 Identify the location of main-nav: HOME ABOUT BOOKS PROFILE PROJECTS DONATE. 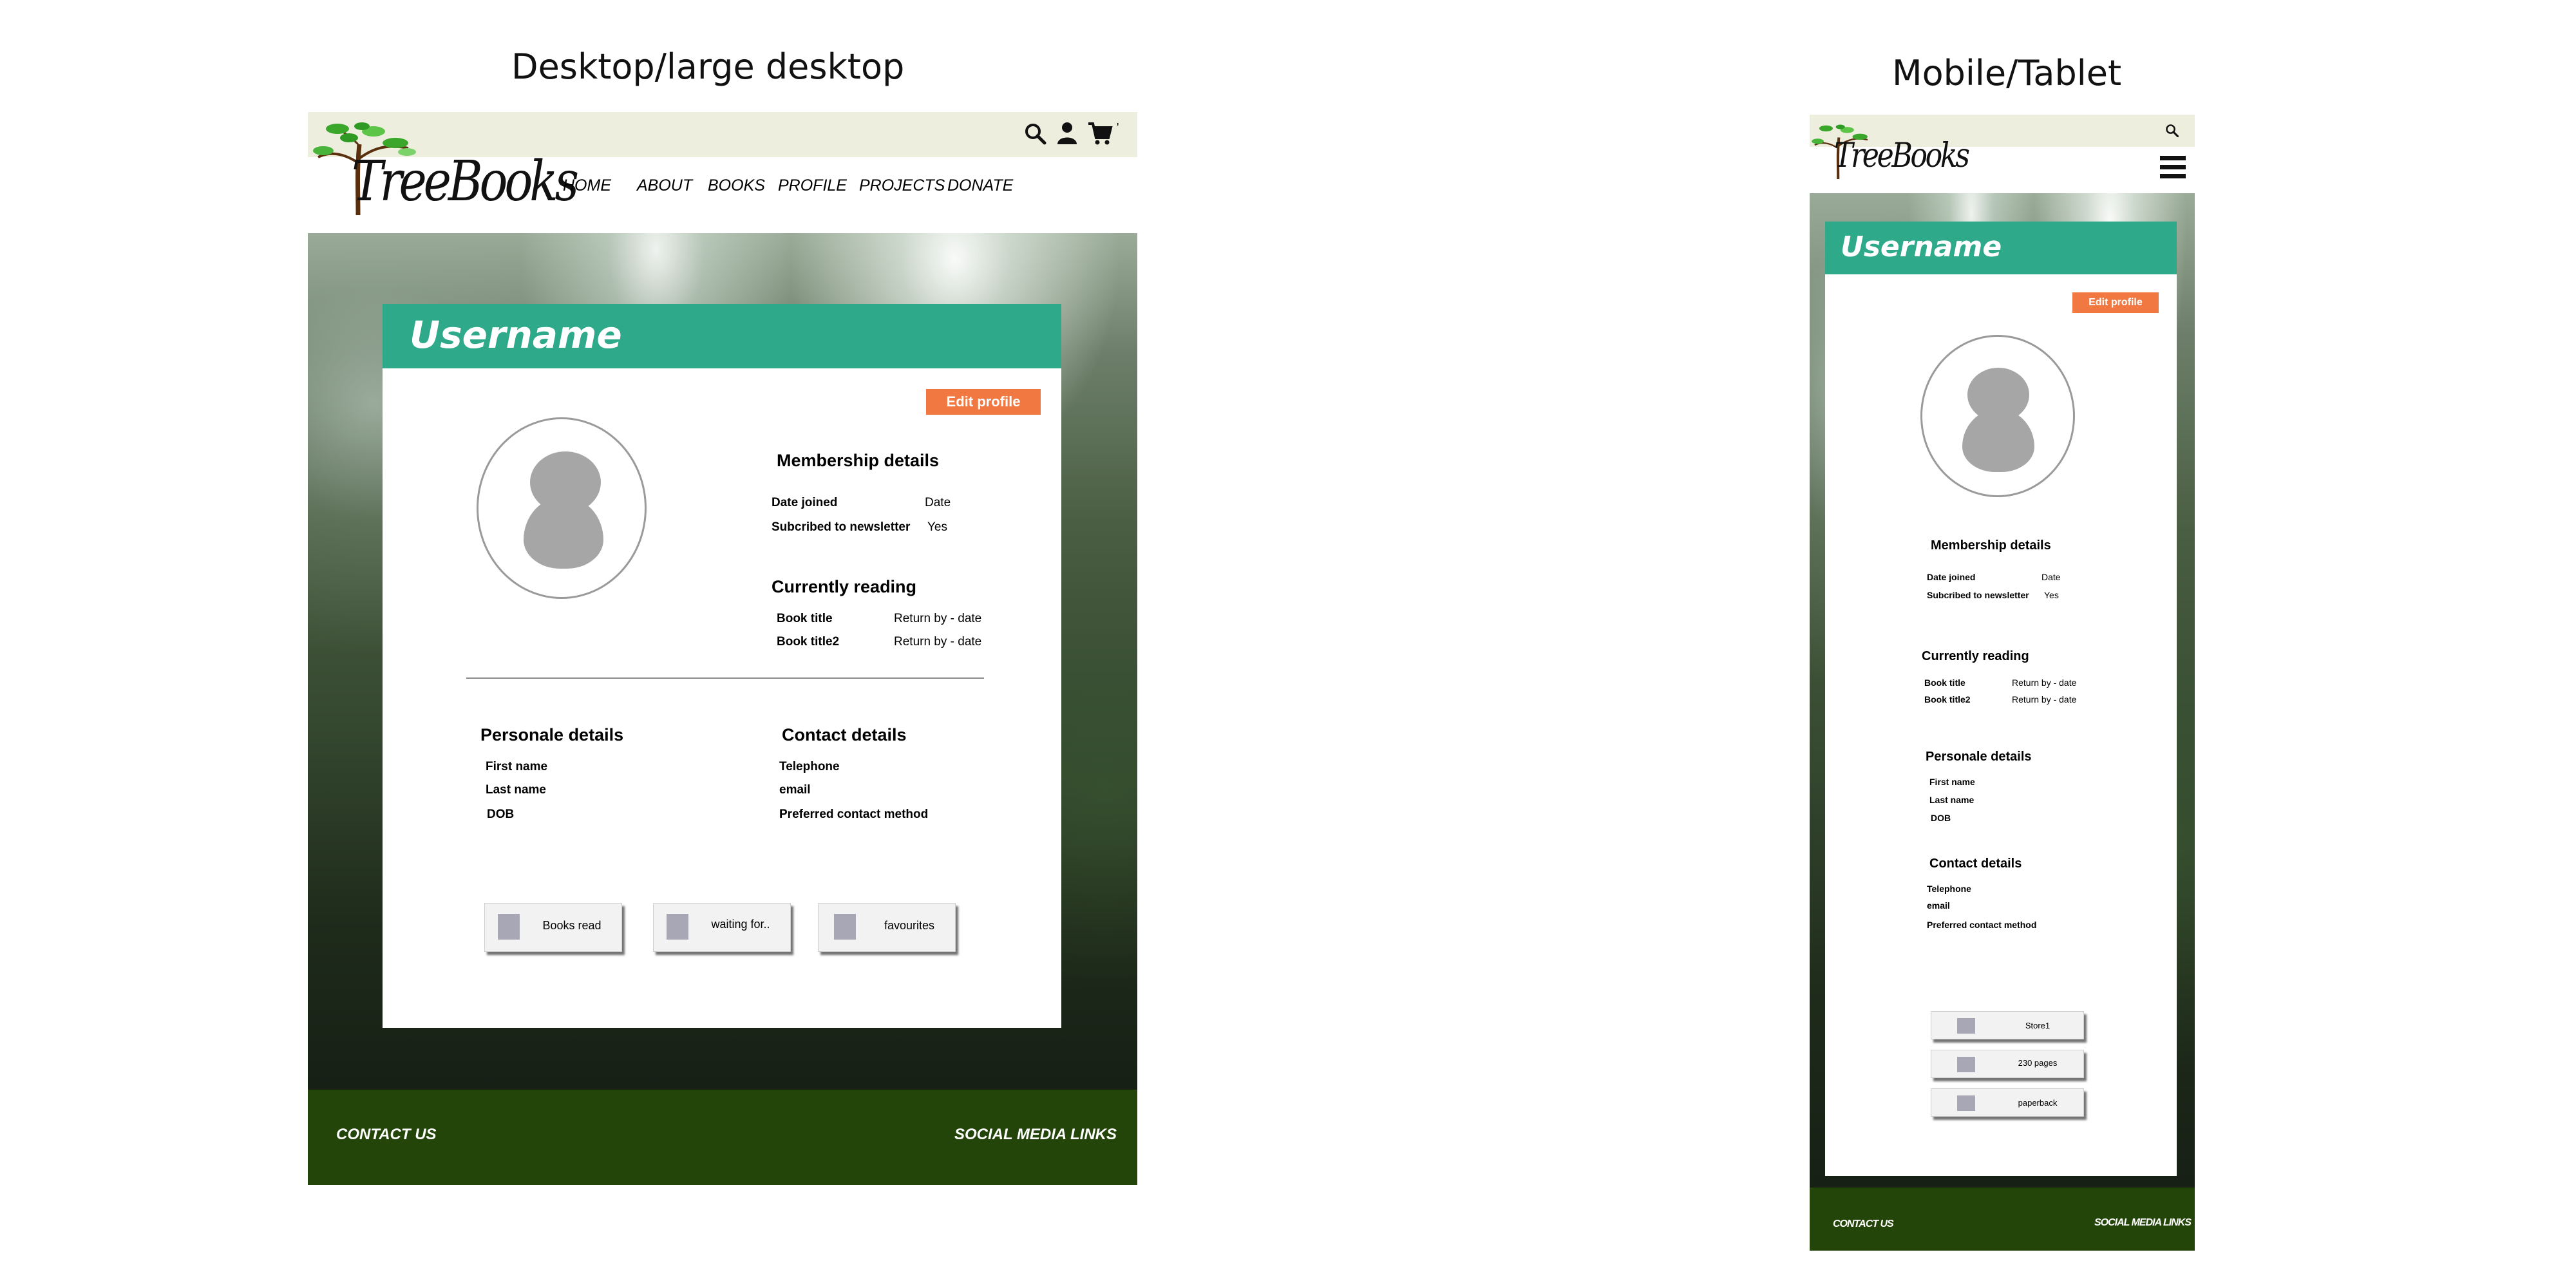
(820, 187).